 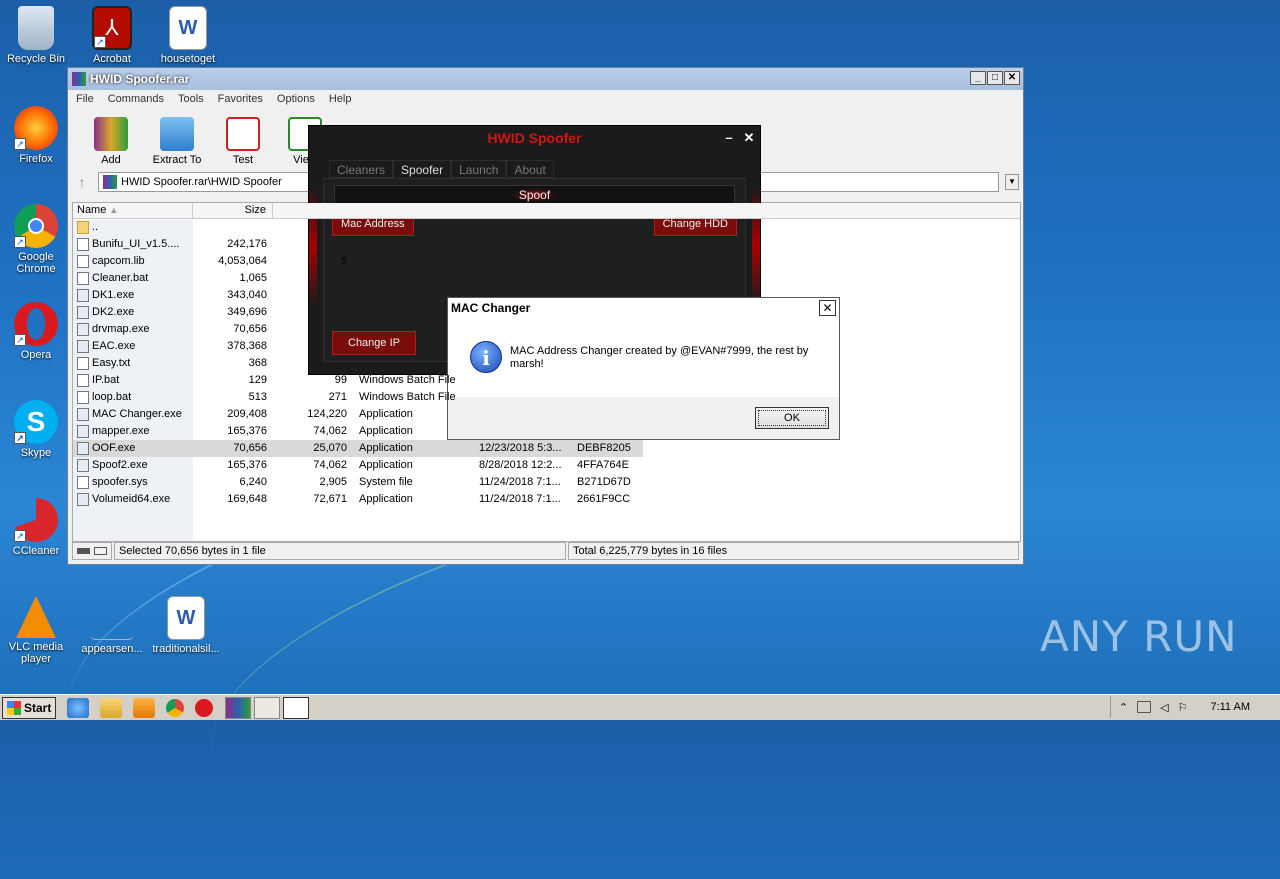 I want to click on winrar-app-icon, so click(x=79, y=79).